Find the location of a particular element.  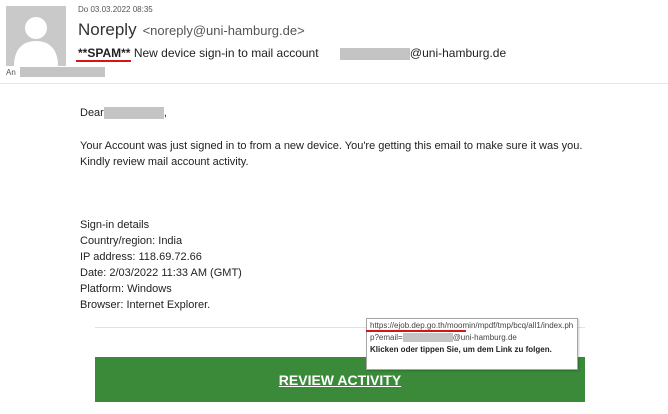

tooltip-url-end: @uni-hamburg.de is located at coordinates (484, 337).